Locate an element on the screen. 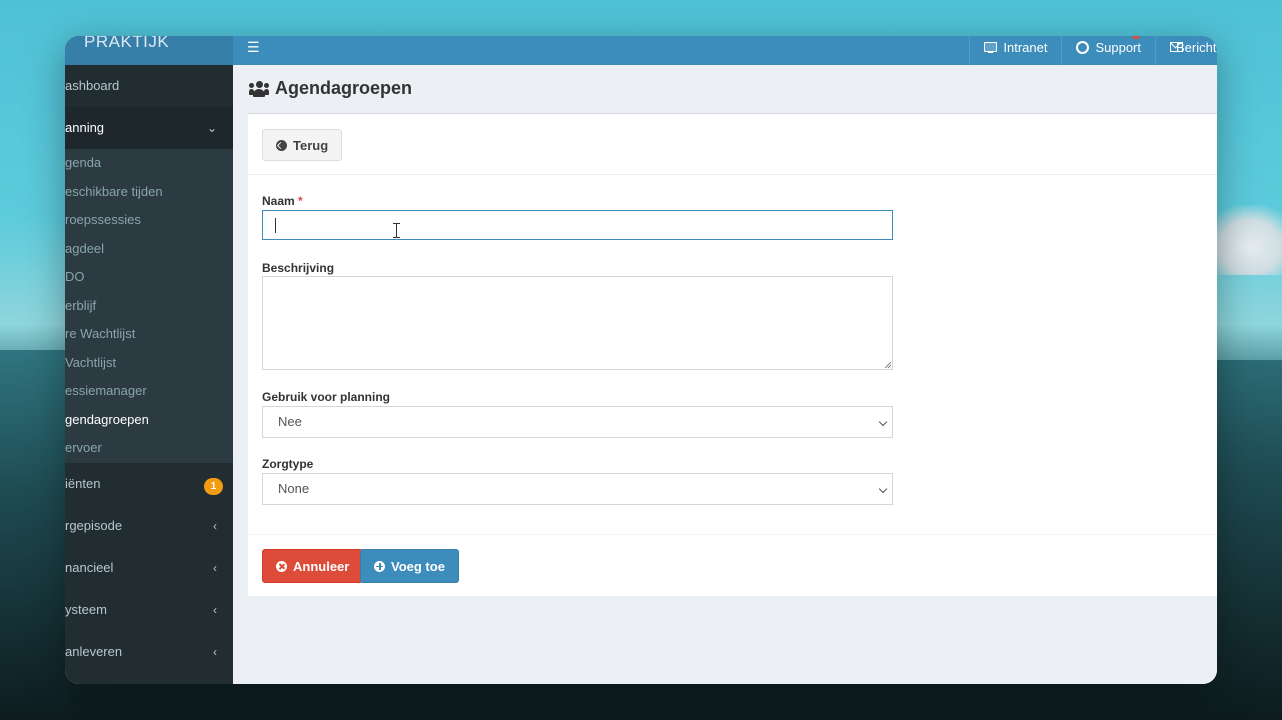 The height and width of the screenshot is (720, 1282). add-button: Voeg toe is located at coordinates (409, 566).